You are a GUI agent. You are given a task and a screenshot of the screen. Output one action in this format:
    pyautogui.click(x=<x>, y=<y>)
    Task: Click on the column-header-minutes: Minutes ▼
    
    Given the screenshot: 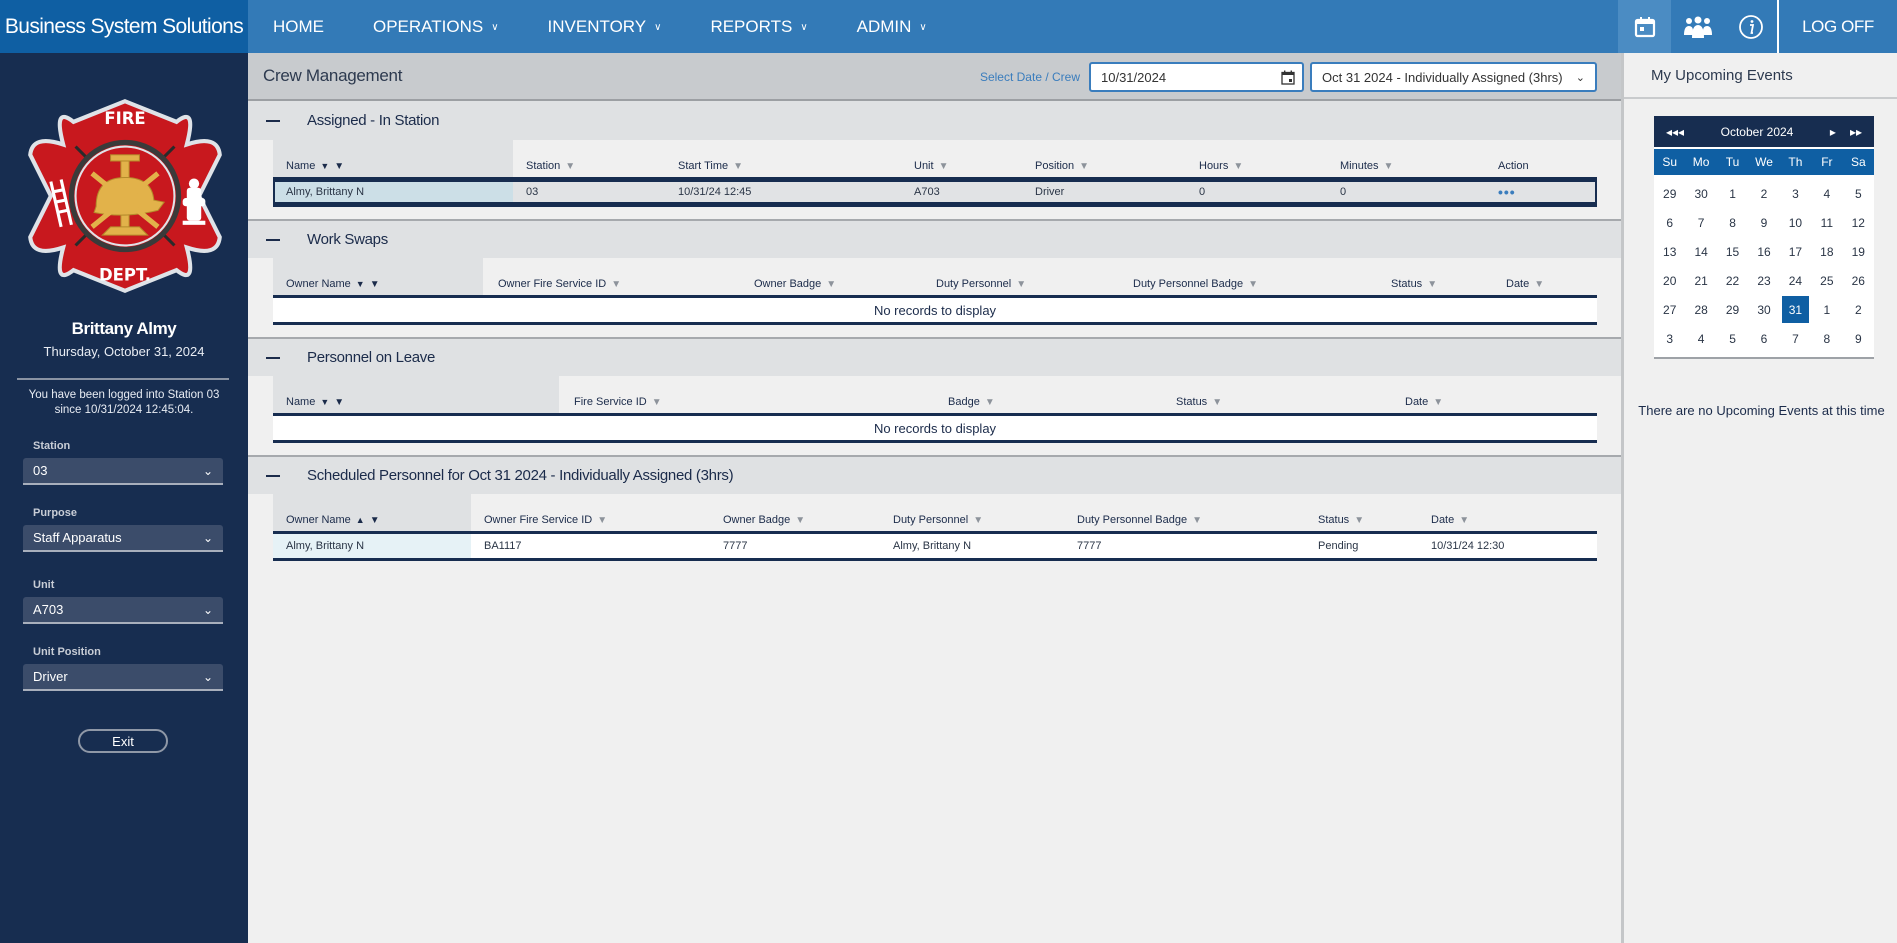 What is the action you would take?
    pyautogui.click(x=1406, y=166)
    